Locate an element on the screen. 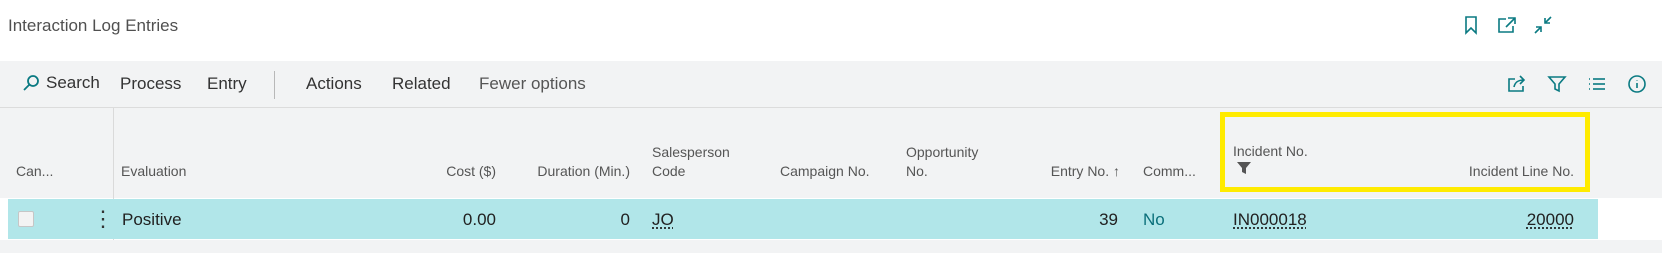  grid-footer-strip is located at coordinates (831, 246).